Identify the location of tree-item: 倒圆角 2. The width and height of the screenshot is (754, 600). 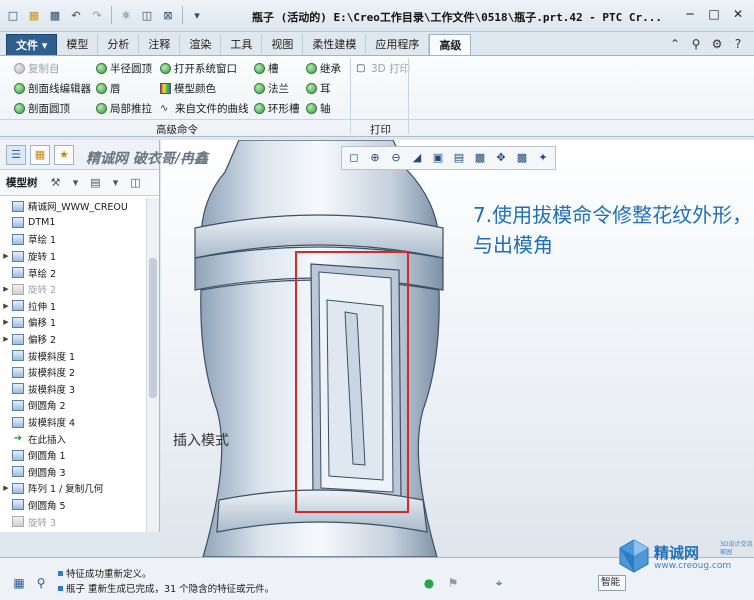
(73, 405).